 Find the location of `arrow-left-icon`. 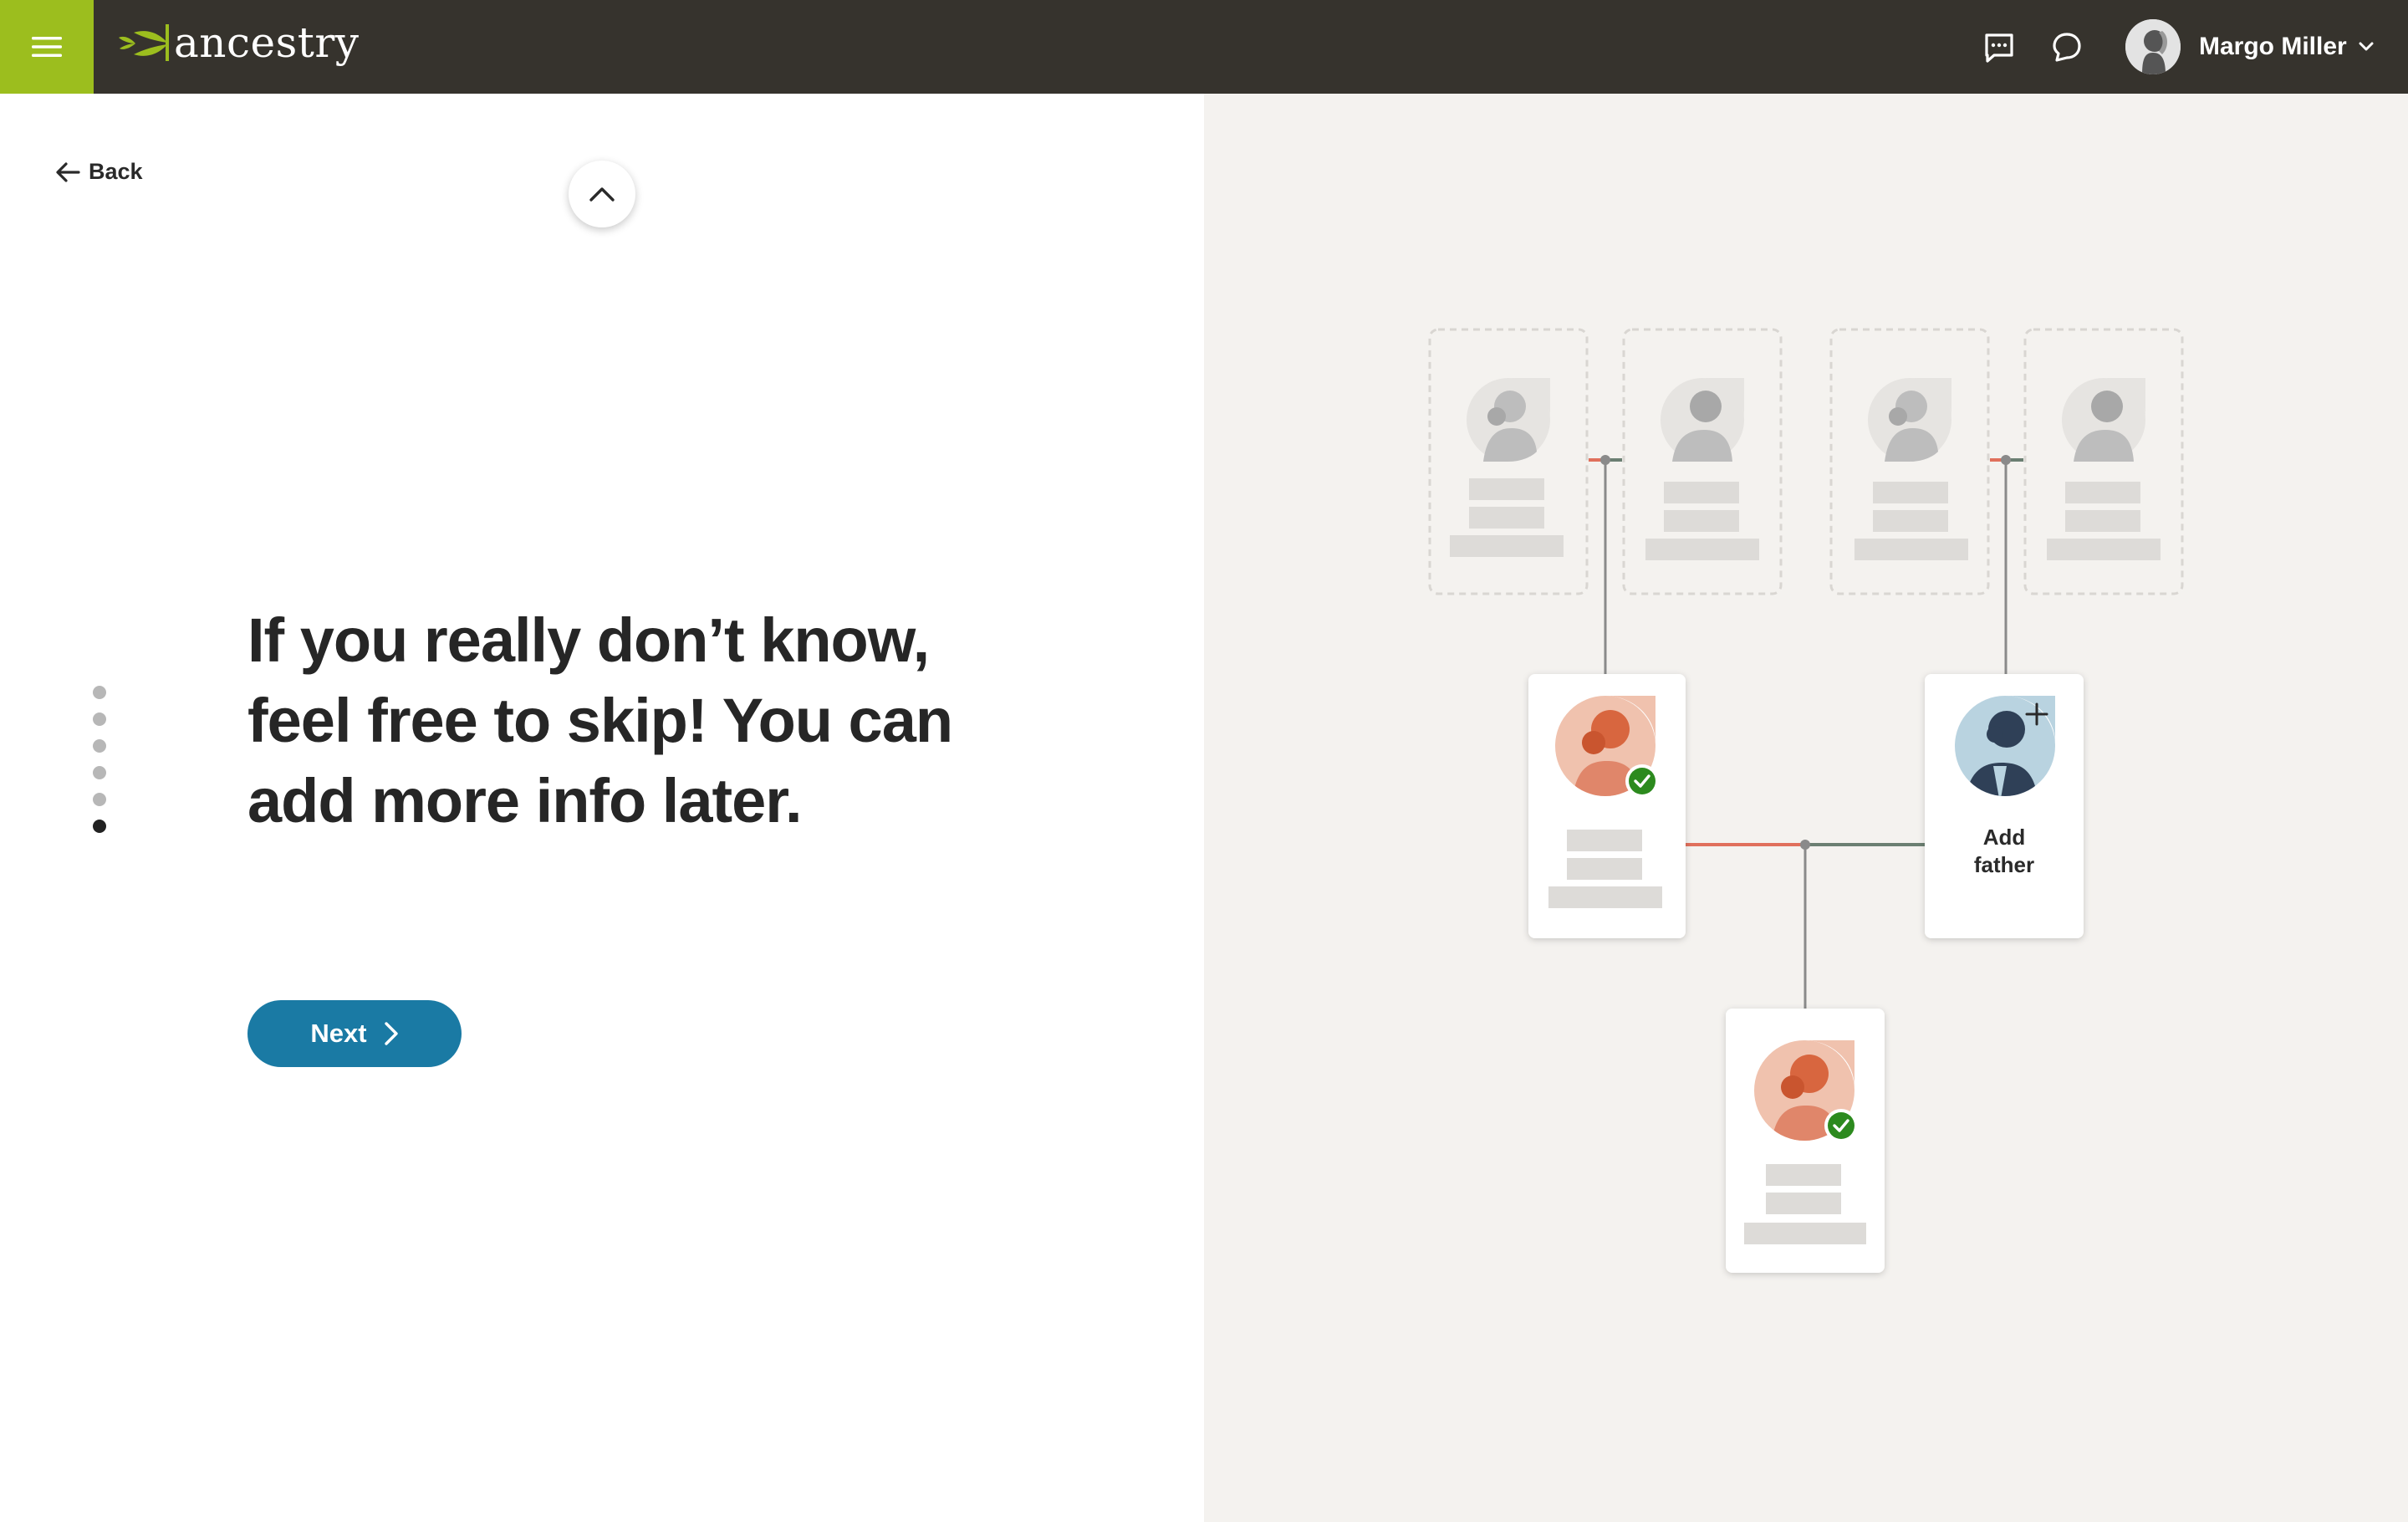

arrow-left-icon is located at coordinates (68, 172).